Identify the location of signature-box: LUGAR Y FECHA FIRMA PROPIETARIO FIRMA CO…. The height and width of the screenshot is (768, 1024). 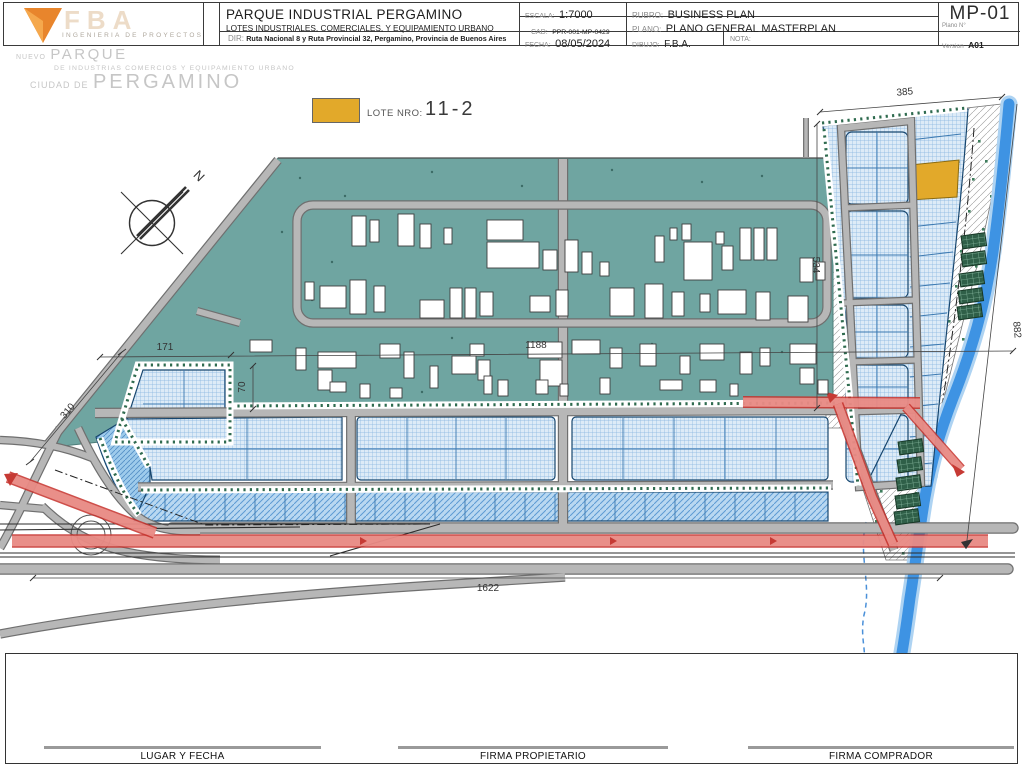
(511, 708).